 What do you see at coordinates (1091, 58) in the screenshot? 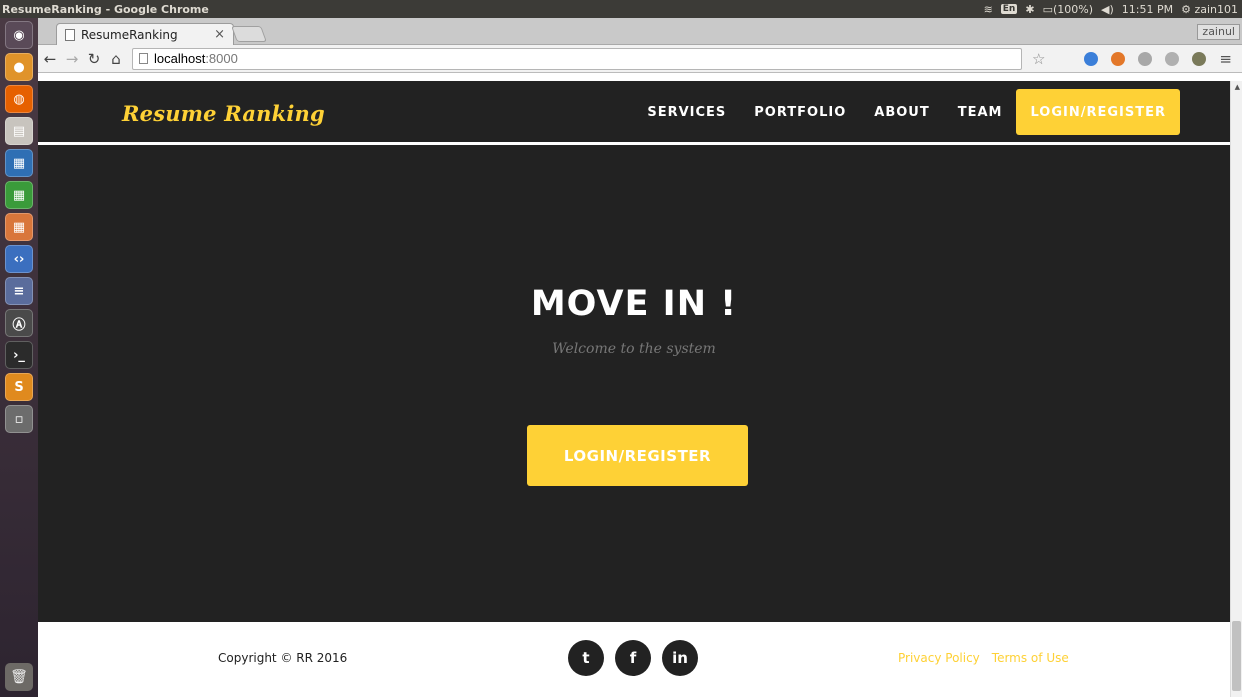
I see `extension-ghostery-icon` at bounding box center [1091, 58].